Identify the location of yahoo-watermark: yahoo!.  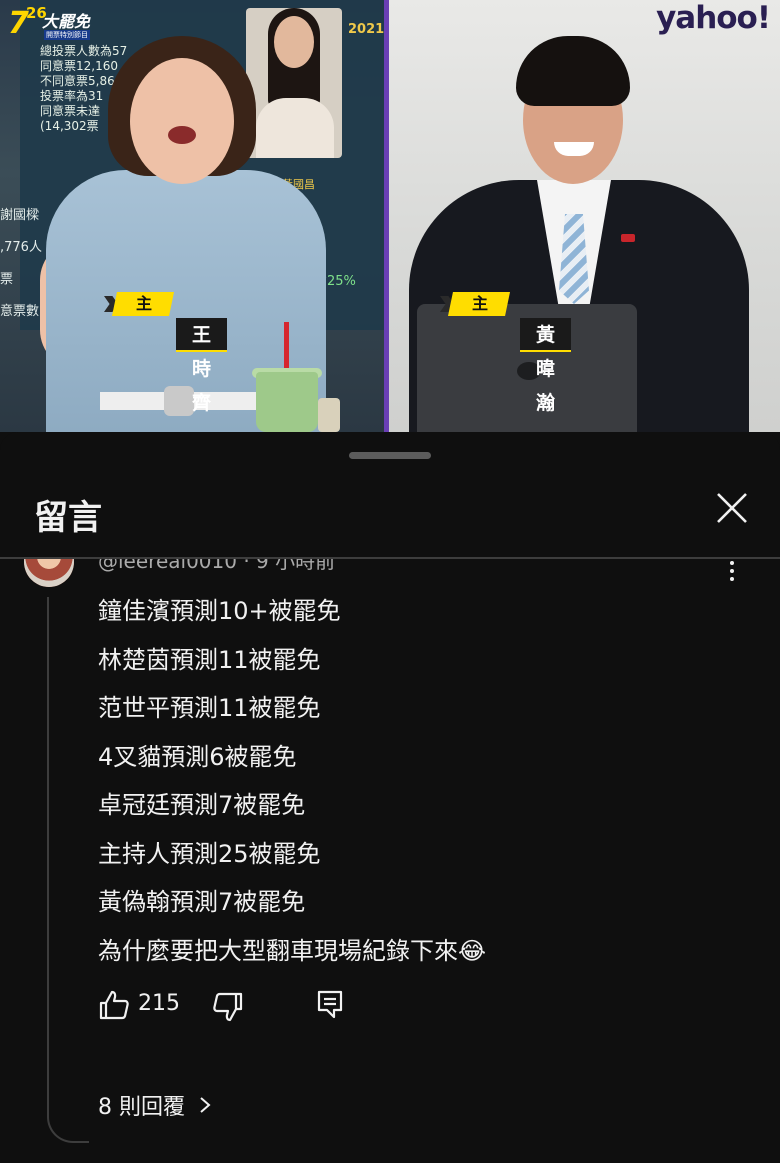
(713, 18).